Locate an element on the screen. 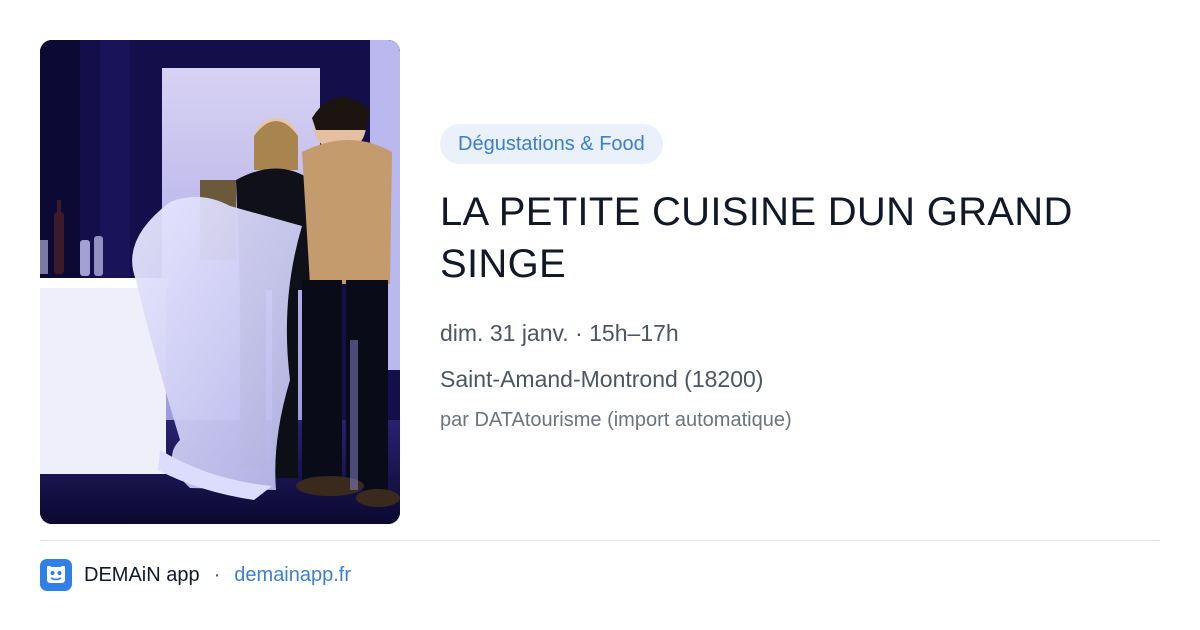 This screenshot has width=1200, height=630. event-title: LA PETITE CUISINE DUN GRAND SINGE is located at coordinates (790, 238).